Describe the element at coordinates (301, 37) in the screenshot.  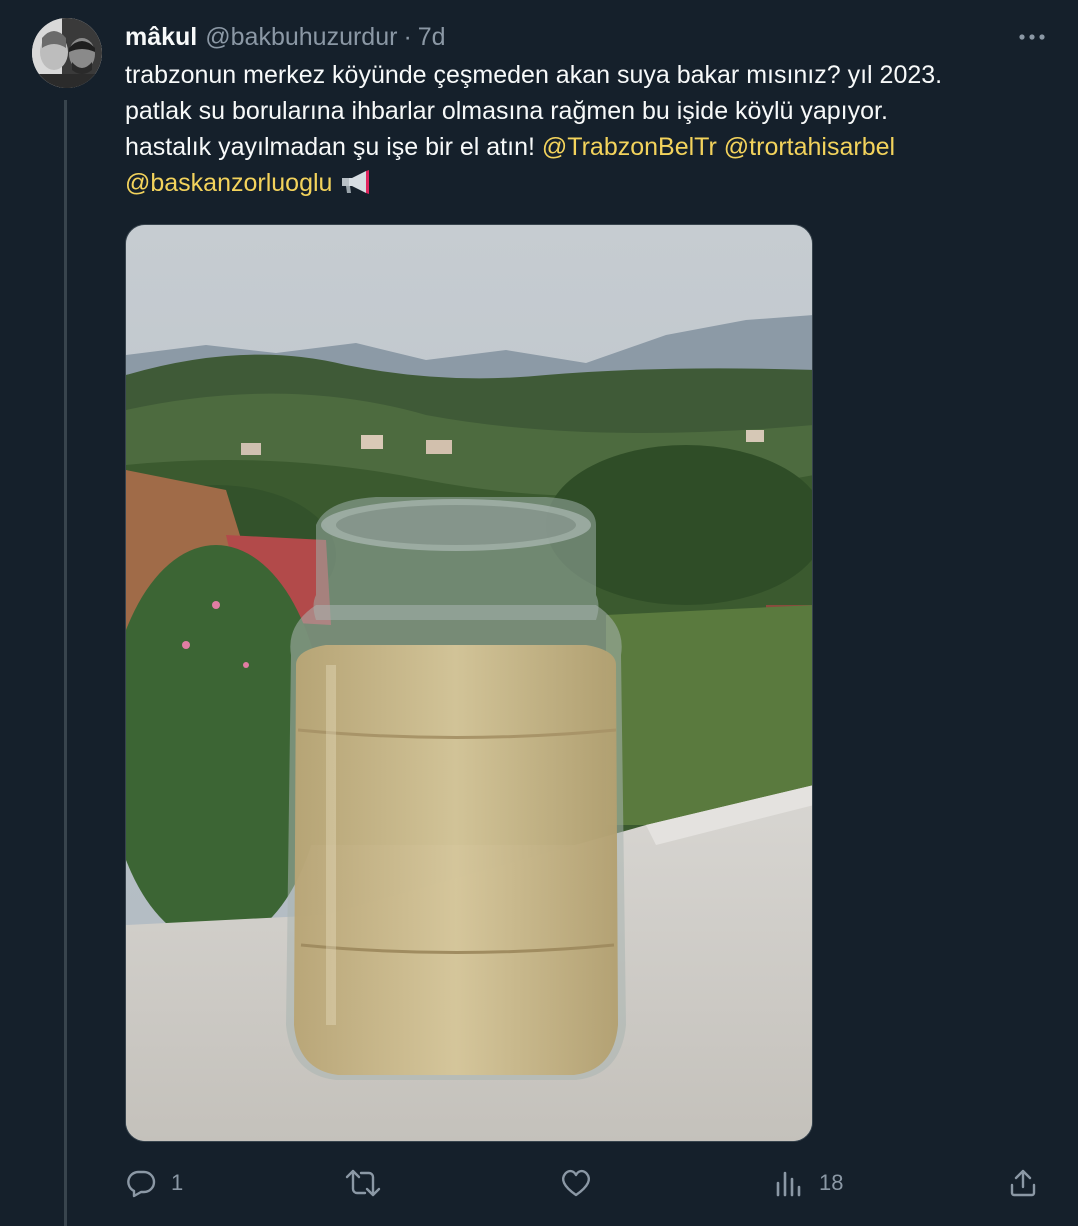
I see `user-handle: @bakbuhuzurdur` at that location.